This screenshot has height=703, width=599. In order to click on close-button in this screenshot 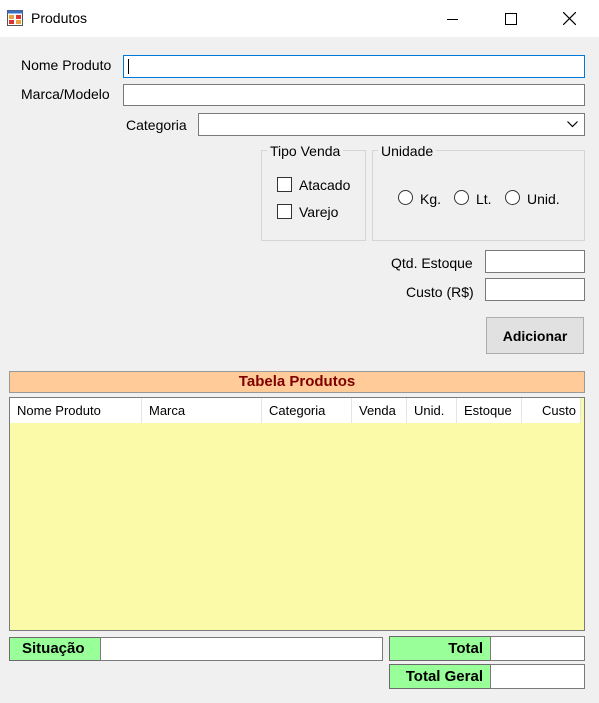, I will do `click(569, 18)`.